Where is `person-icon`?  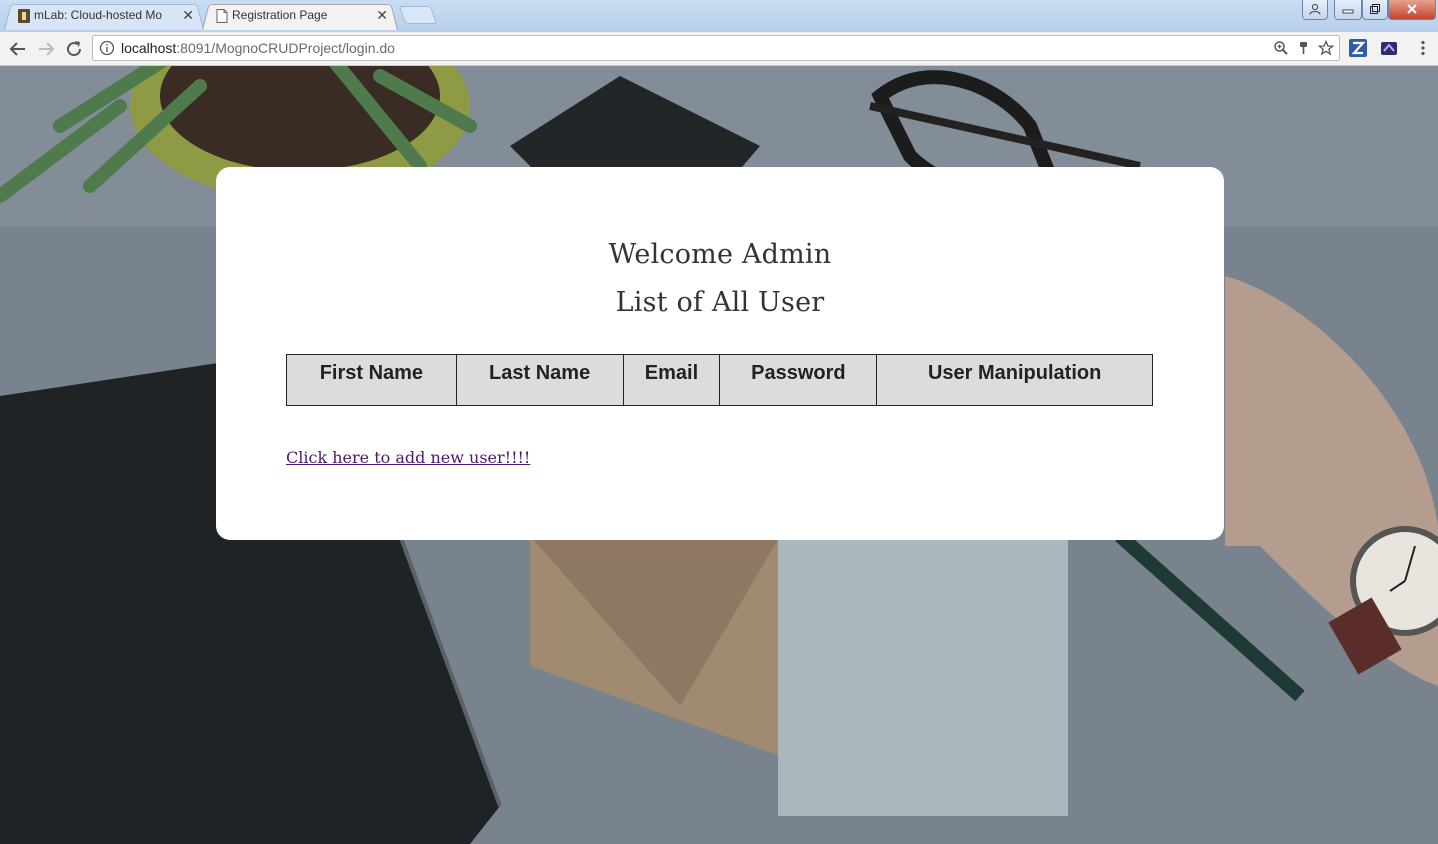
person-icon is located at coordinates (1315, 9).